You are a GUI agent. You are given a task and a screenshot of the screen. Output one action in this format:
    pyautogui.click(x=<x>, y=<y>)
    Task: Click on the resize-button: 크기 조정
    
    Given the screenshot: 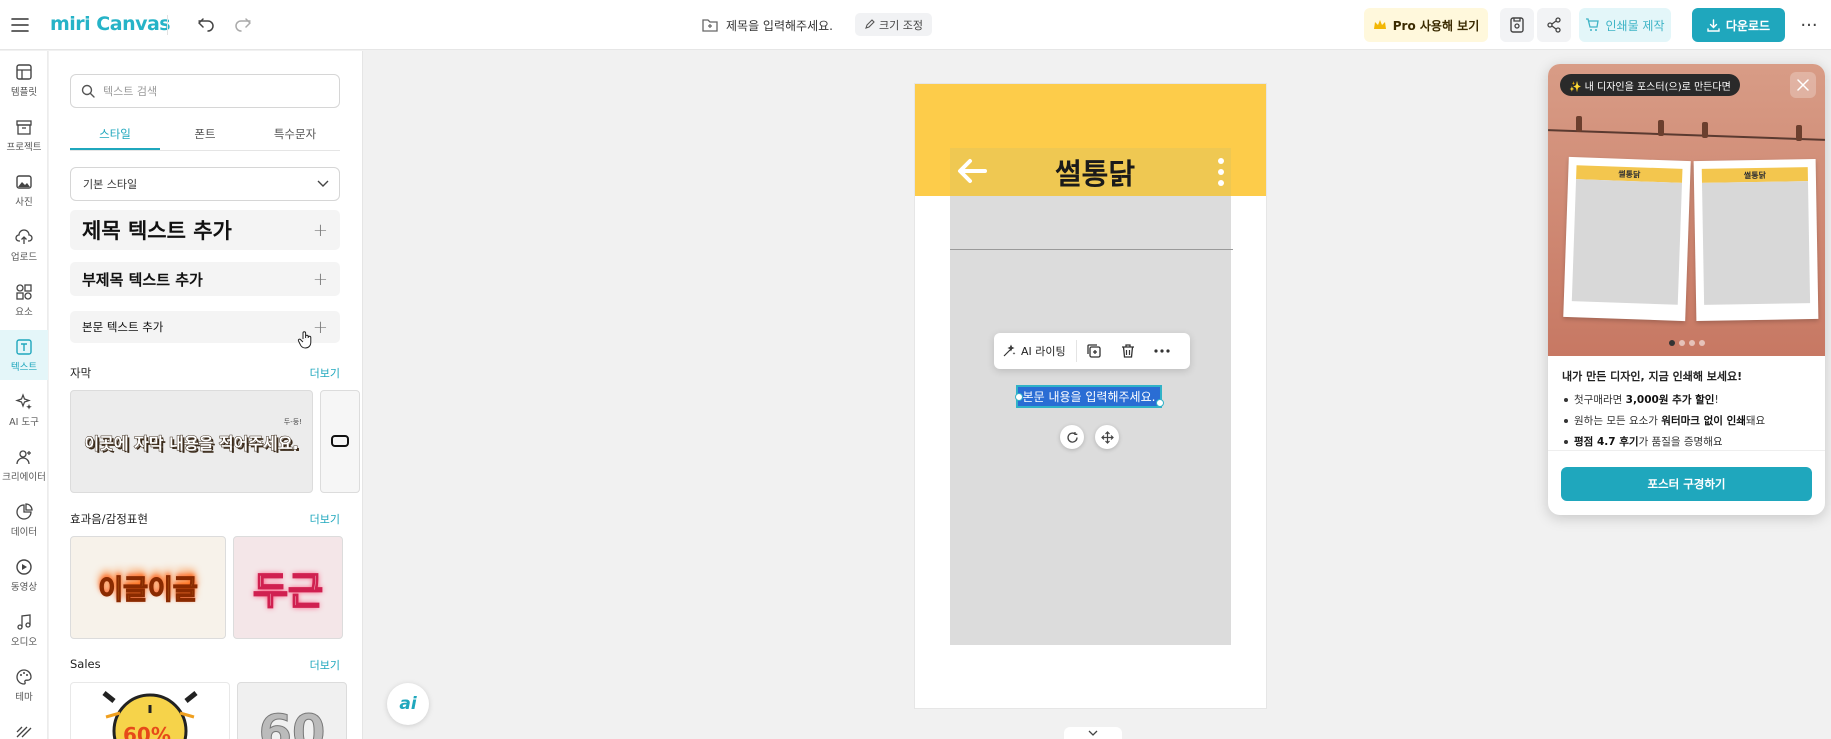 What is the action you would take?
    pyautogui.click(x=893, y=24)
    